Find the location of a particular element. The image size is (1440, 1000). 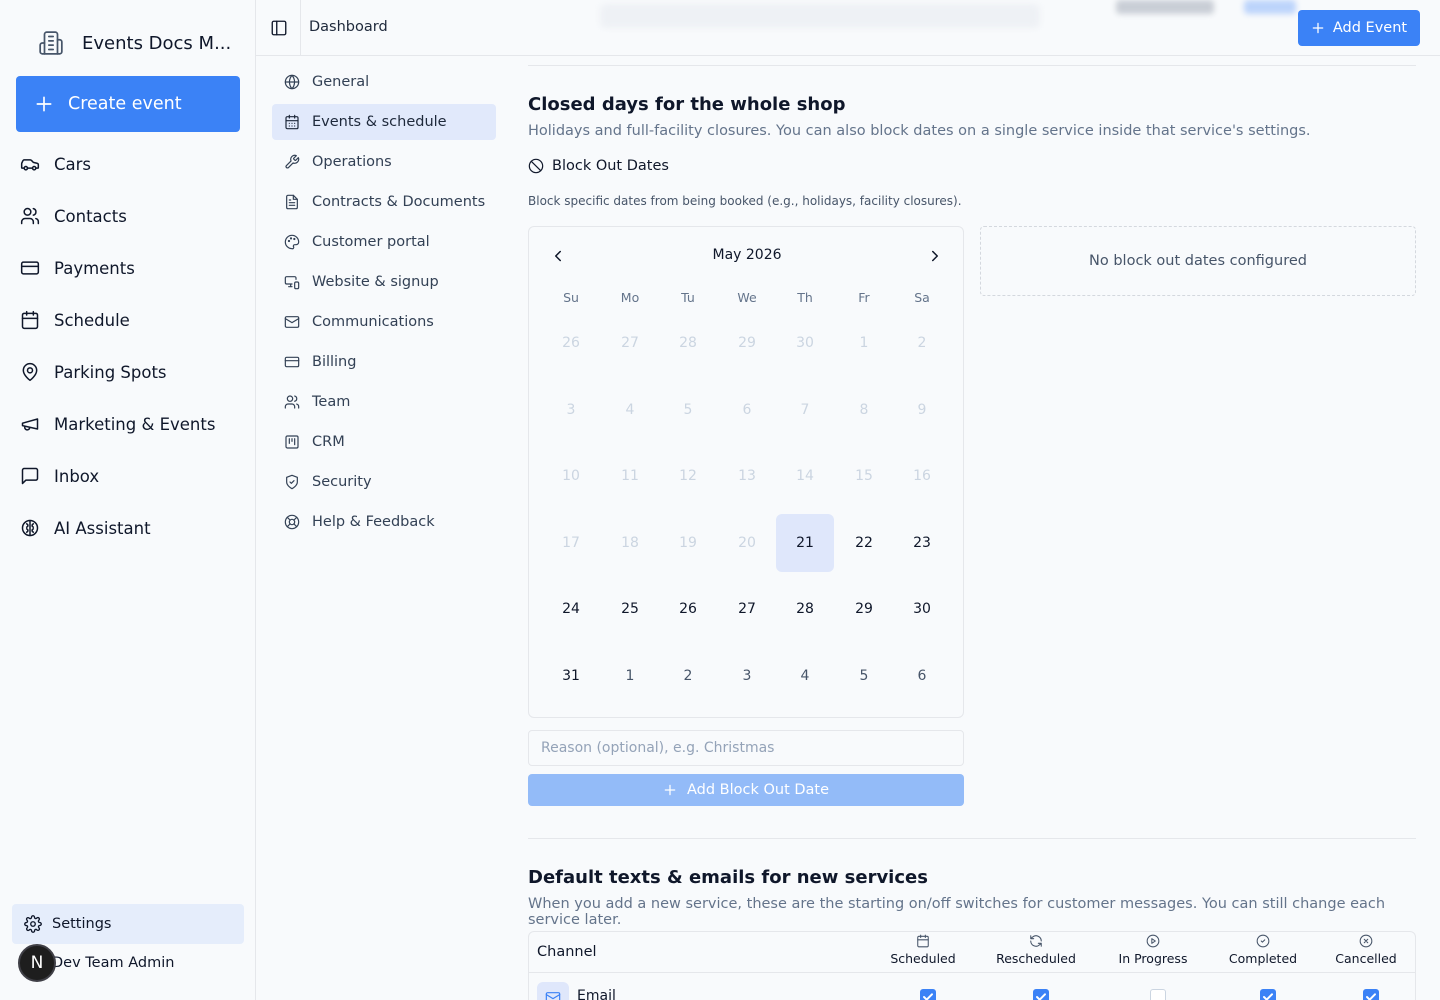

checkbox-rescheduled is located at coordinates (1041, 994).